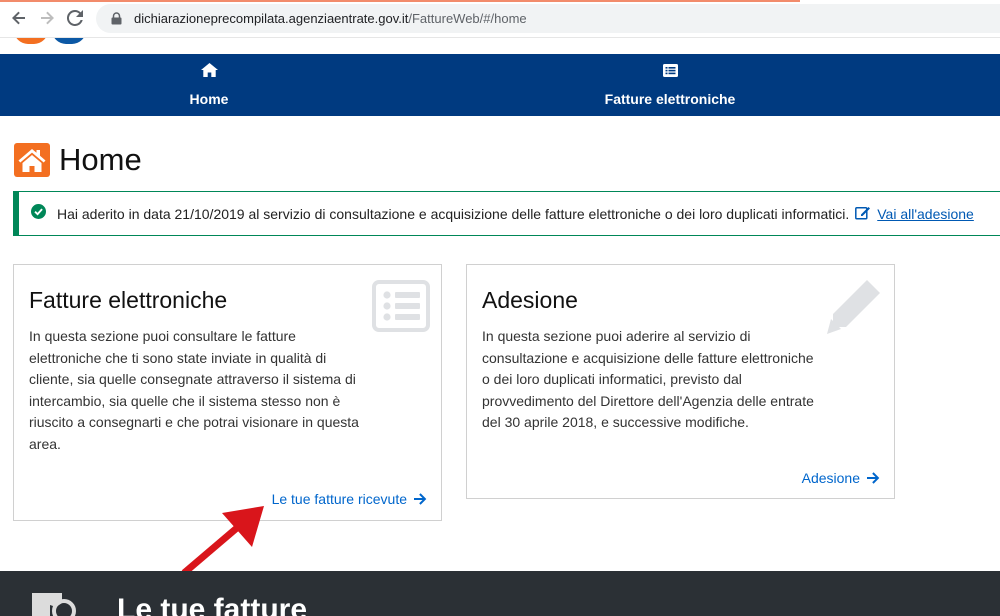 This screenshot has width=1000, height=616. Describe the element at coordinates (116, 19) in the screenshot. I see `lock-icon` at that location.